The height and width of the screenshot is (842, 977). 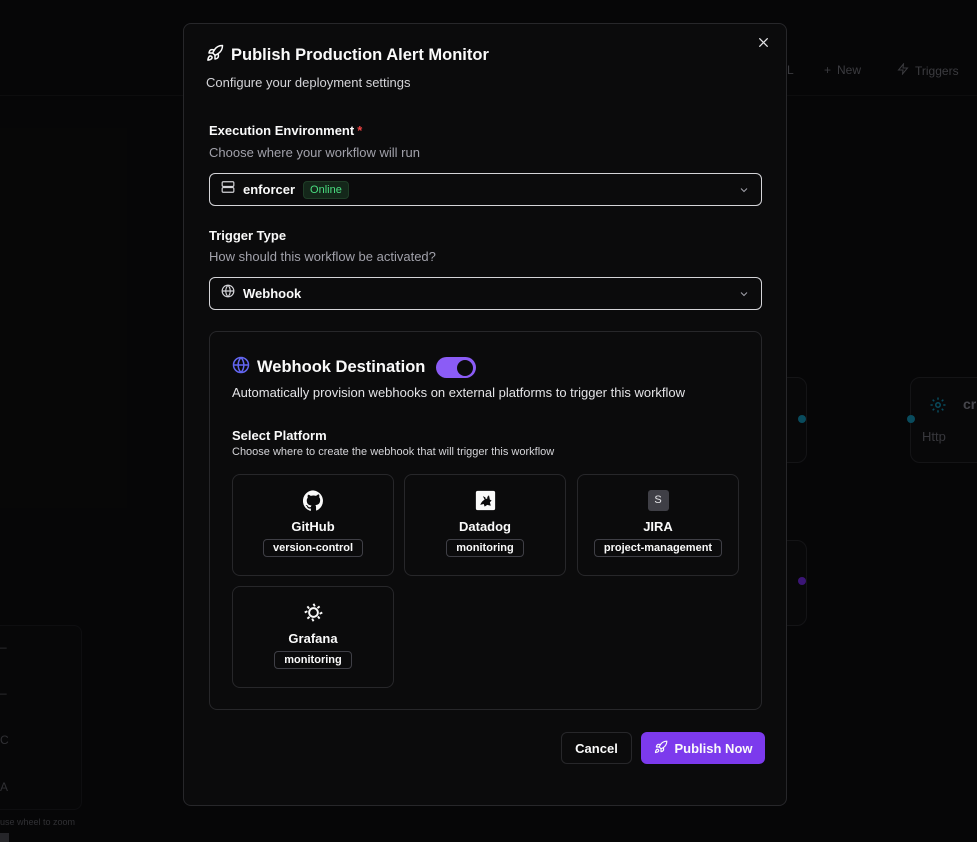 I want to click on execution-environment-description: Choose where your workflow will run, so click(x=314, y=152).